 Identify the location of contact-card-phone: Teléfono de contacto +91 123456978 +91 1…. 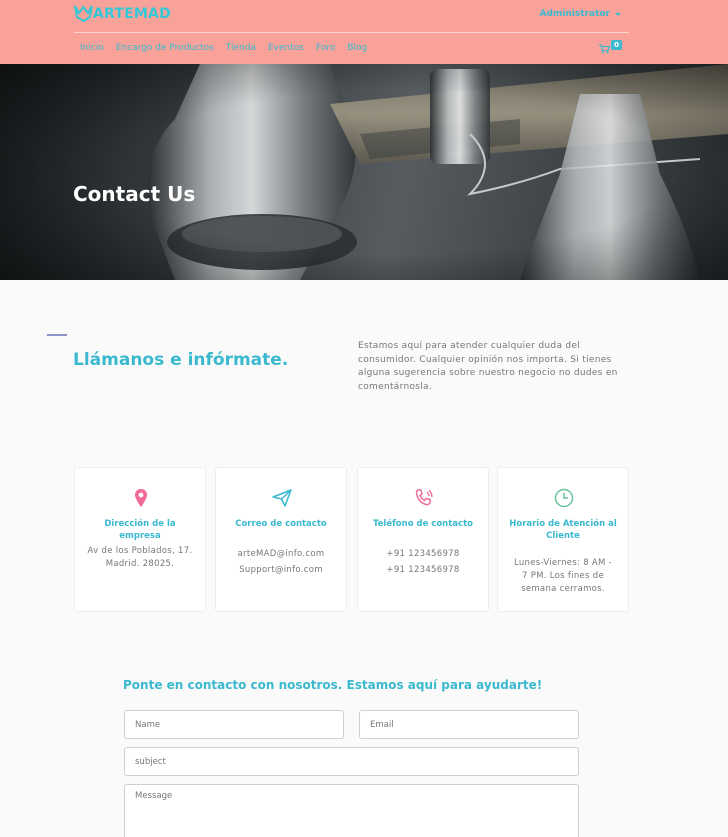
(423, 539).